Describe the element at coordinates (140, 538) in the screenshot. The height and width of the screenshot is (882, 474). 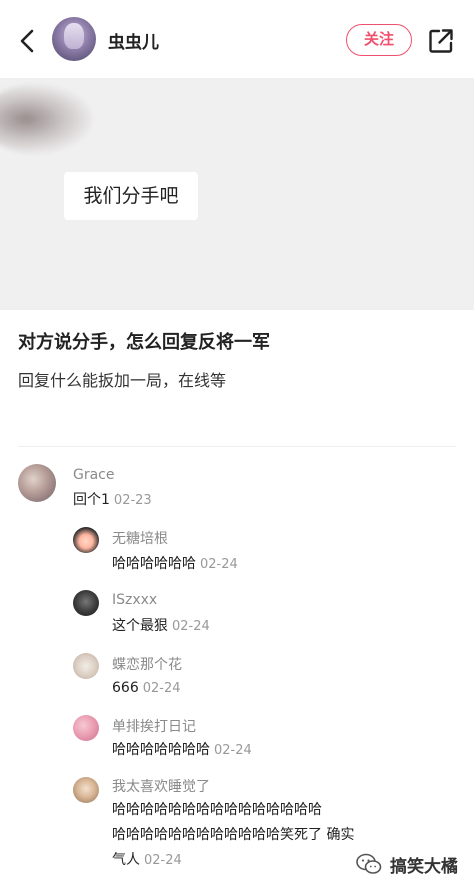
I see `commenter-name: 无糖培根` at that location.